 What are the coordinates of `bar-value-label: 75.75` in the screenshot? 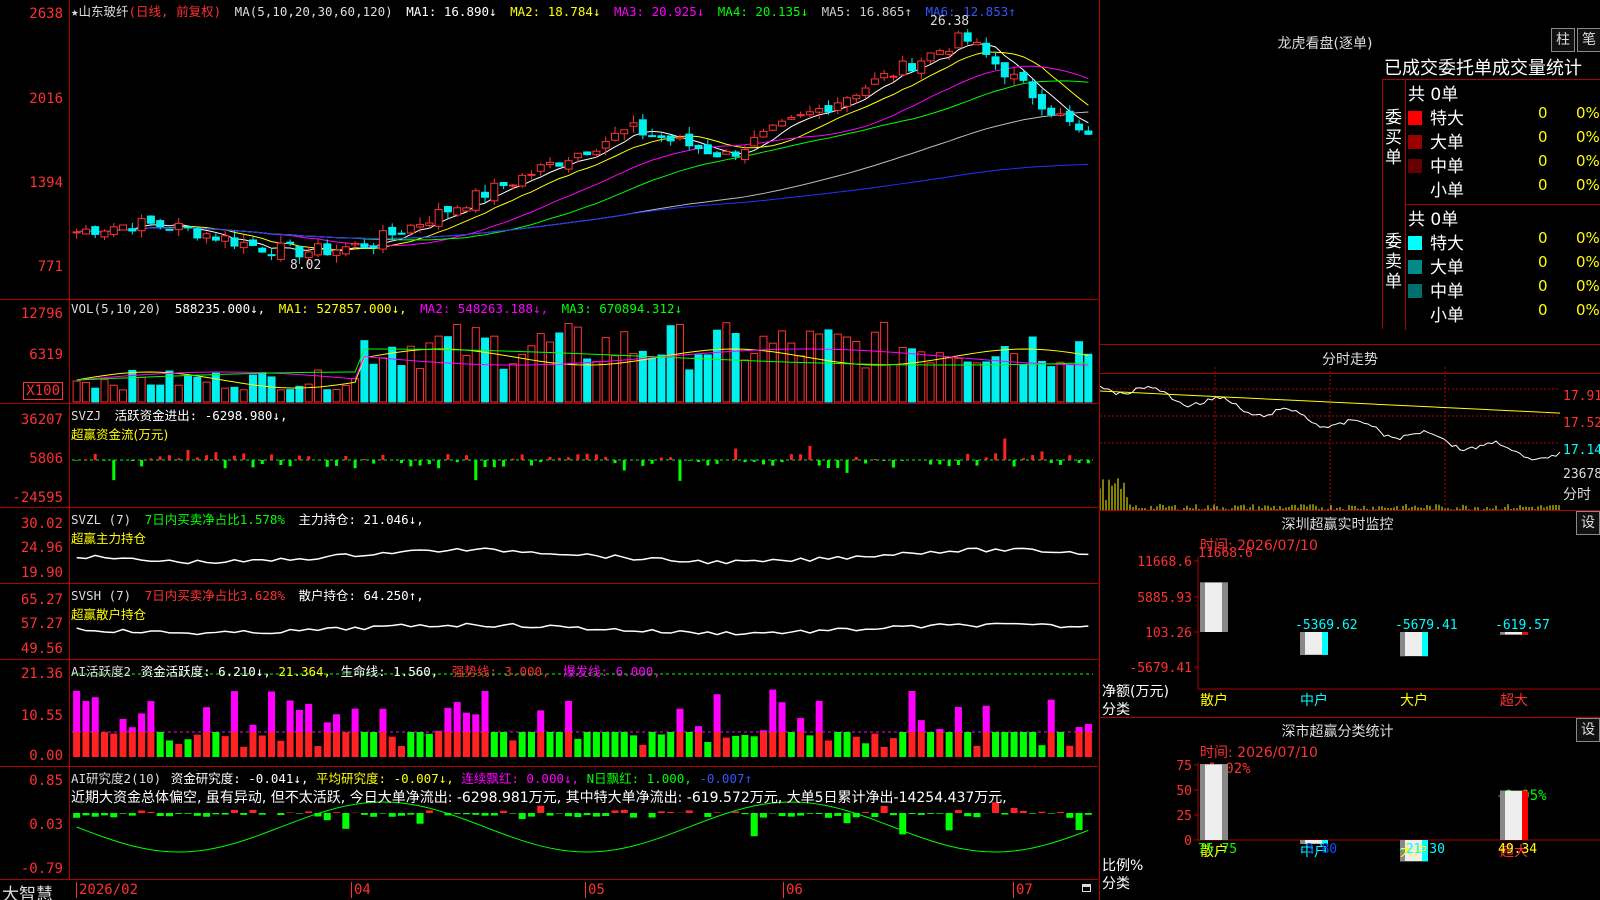 It's located at (1217, 849).